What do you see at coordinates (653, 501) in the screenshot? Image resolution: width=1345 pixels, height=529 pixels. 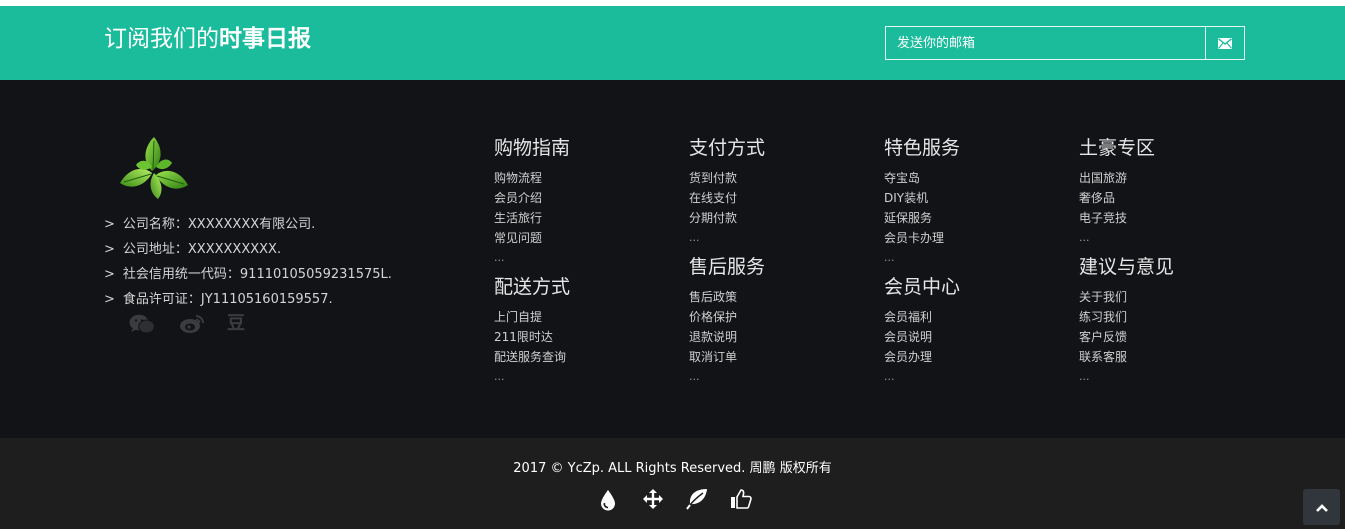 I see `move-arrows-icon` at bounding box center [653, 501].